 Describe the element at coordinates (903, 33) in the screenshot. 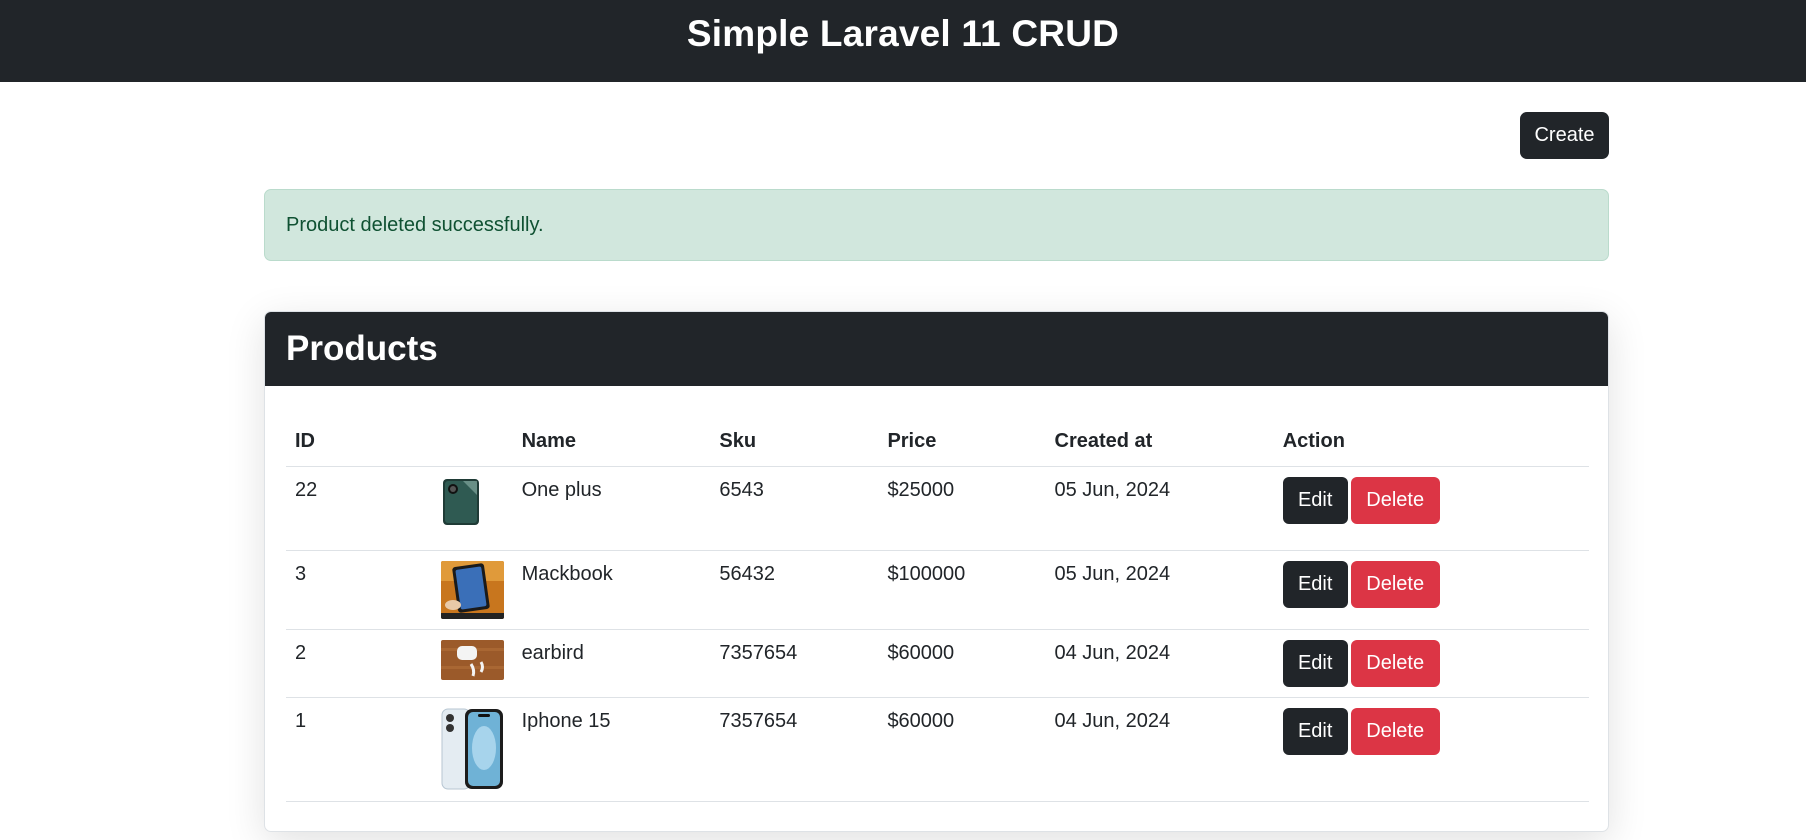

I see `app-title: Simple Laravel 11 CRUD` at that location.